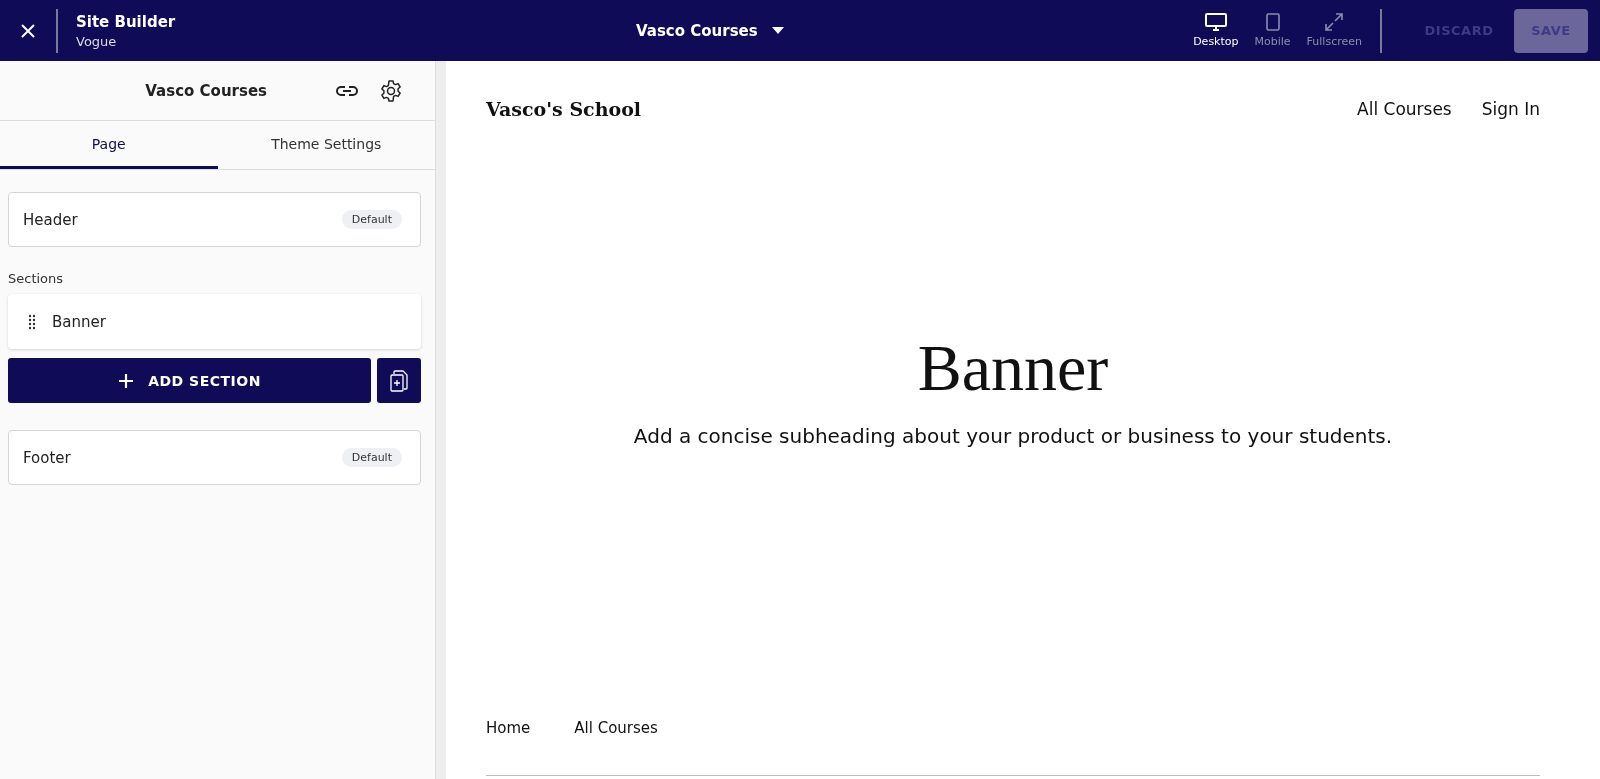 The height and width of the screenshot is (779, 1600). Describe the element at coordinates (50, 219) in the screenshot. I see `header-label: Header` at that location.